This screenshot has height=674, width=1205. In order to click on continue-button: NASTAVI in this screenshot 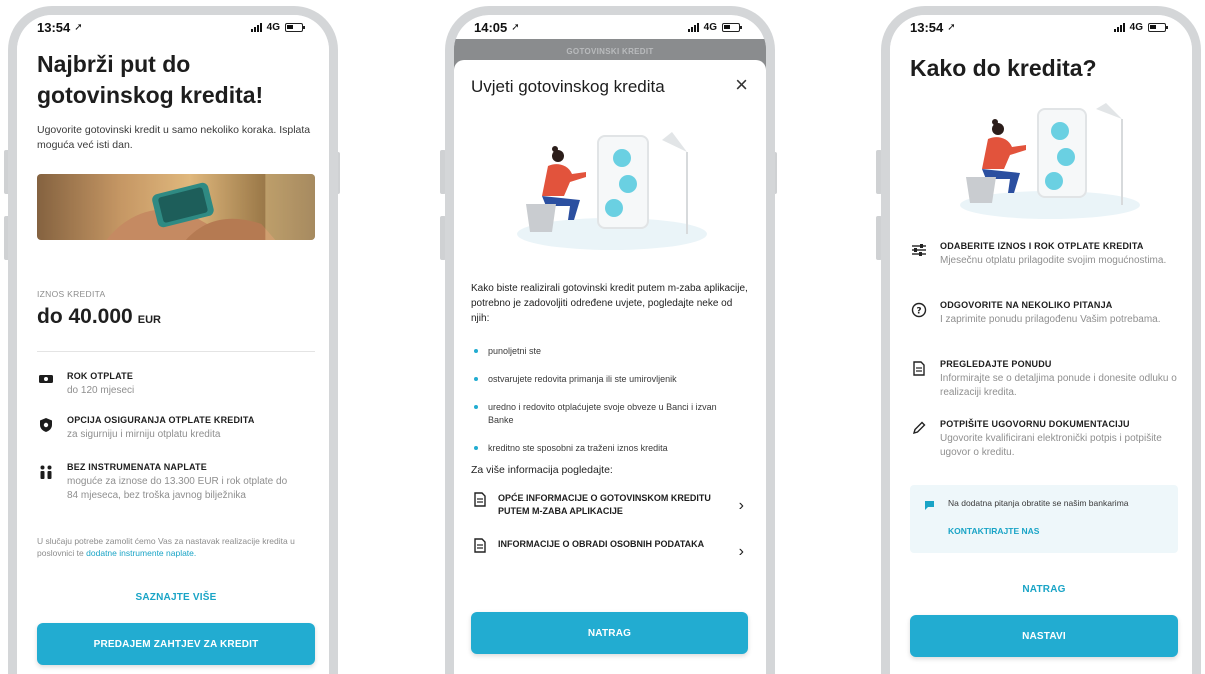, I will do `click(1044, 636)`.